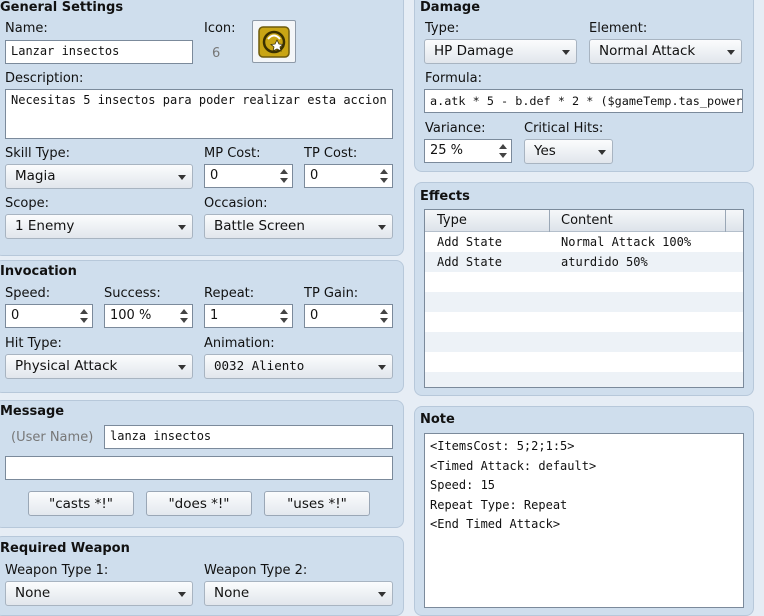 The image size is (764, 616). I want to click on success-label: Success:, so click(132, 293).